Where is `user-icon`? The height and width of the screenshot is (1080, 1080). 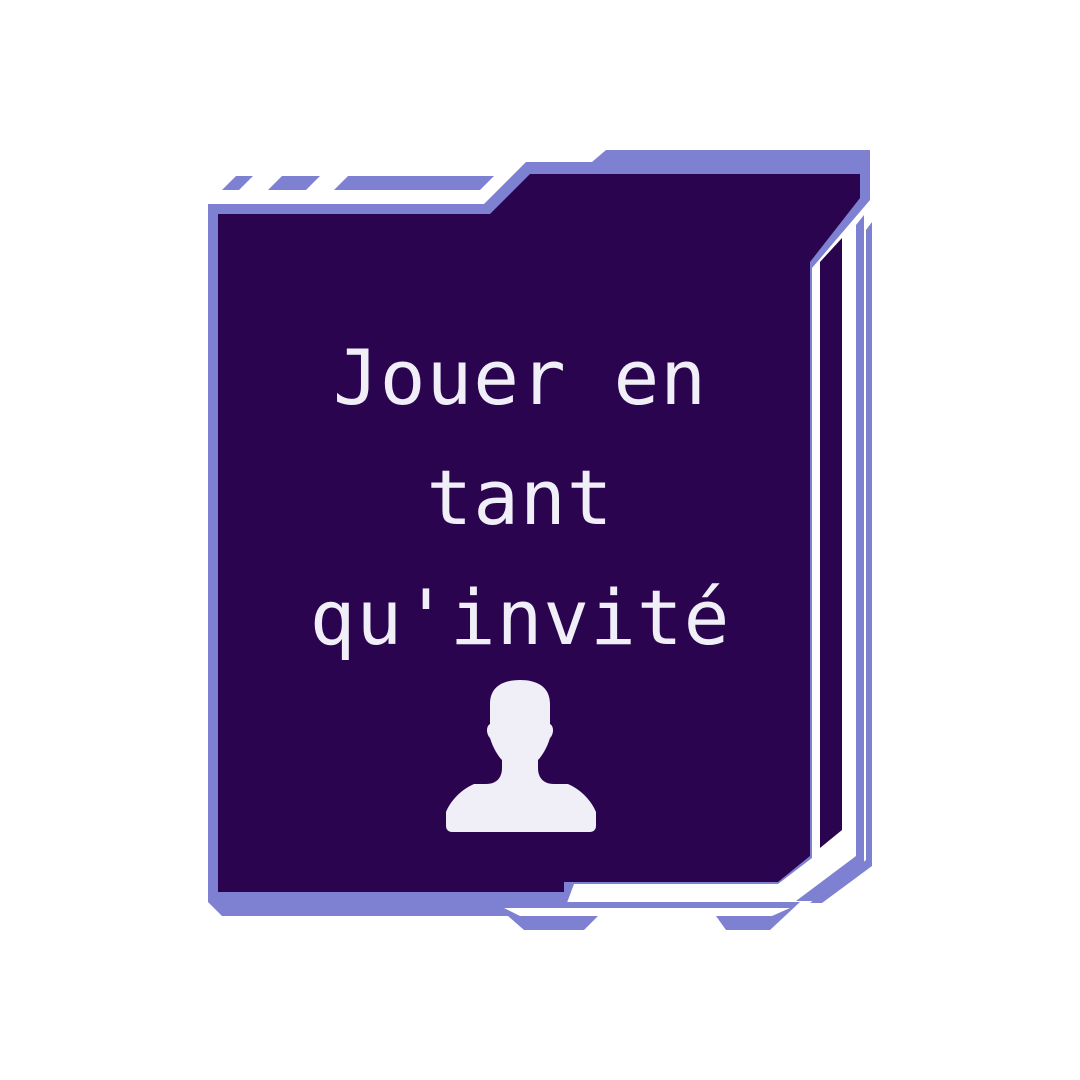
user-icon is located at coordinates (521, 756).